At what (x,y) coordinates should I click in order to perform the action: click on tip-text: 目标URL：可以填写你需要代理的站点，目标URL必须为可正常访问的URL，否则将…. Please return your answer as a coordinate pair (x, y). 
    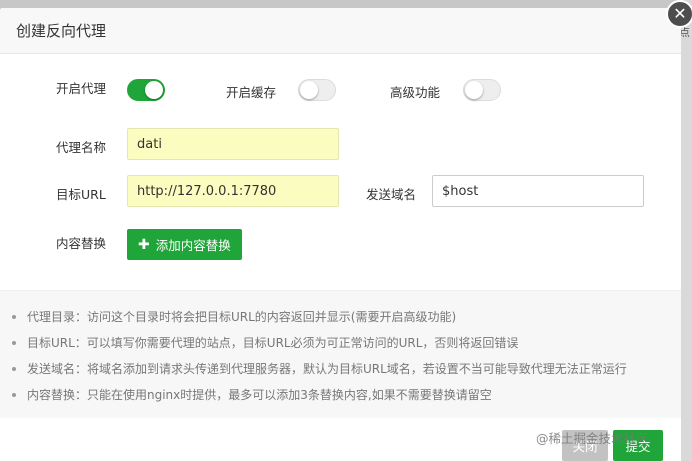
    Looking at the image, I should click on (273, 343).